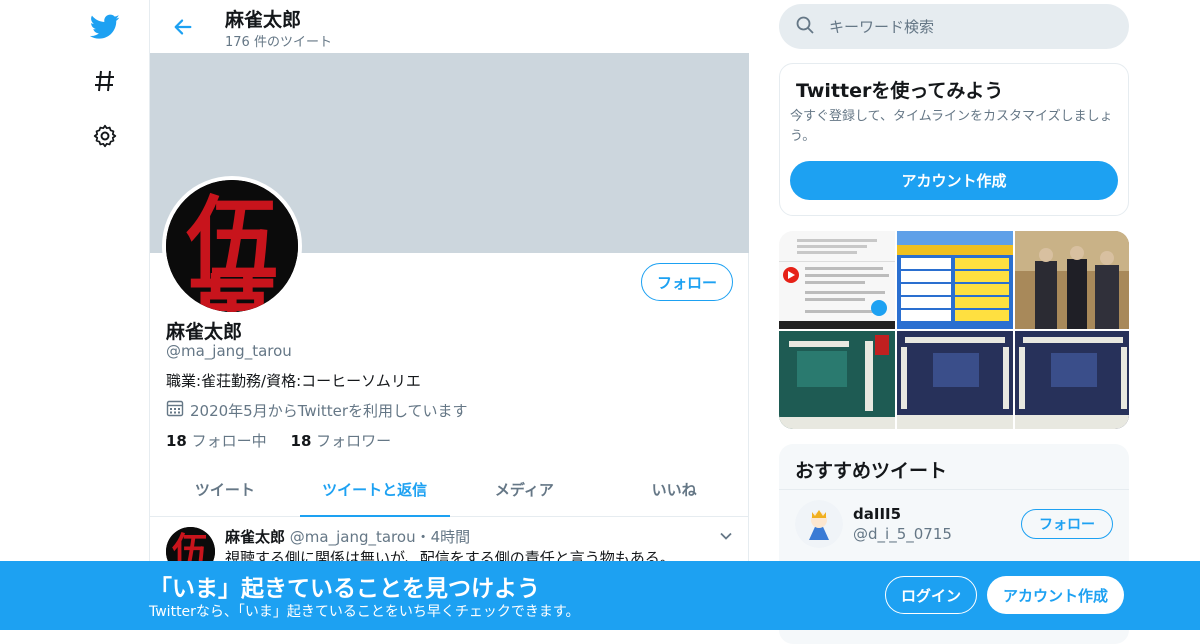 This screenshot has height=644, width=1200. Describe the element at coordinates (293, 381) in the screenshot. I see `profile-bio: 職業:雀荘勤務/資格:コーヒーソムリエ` at that location.